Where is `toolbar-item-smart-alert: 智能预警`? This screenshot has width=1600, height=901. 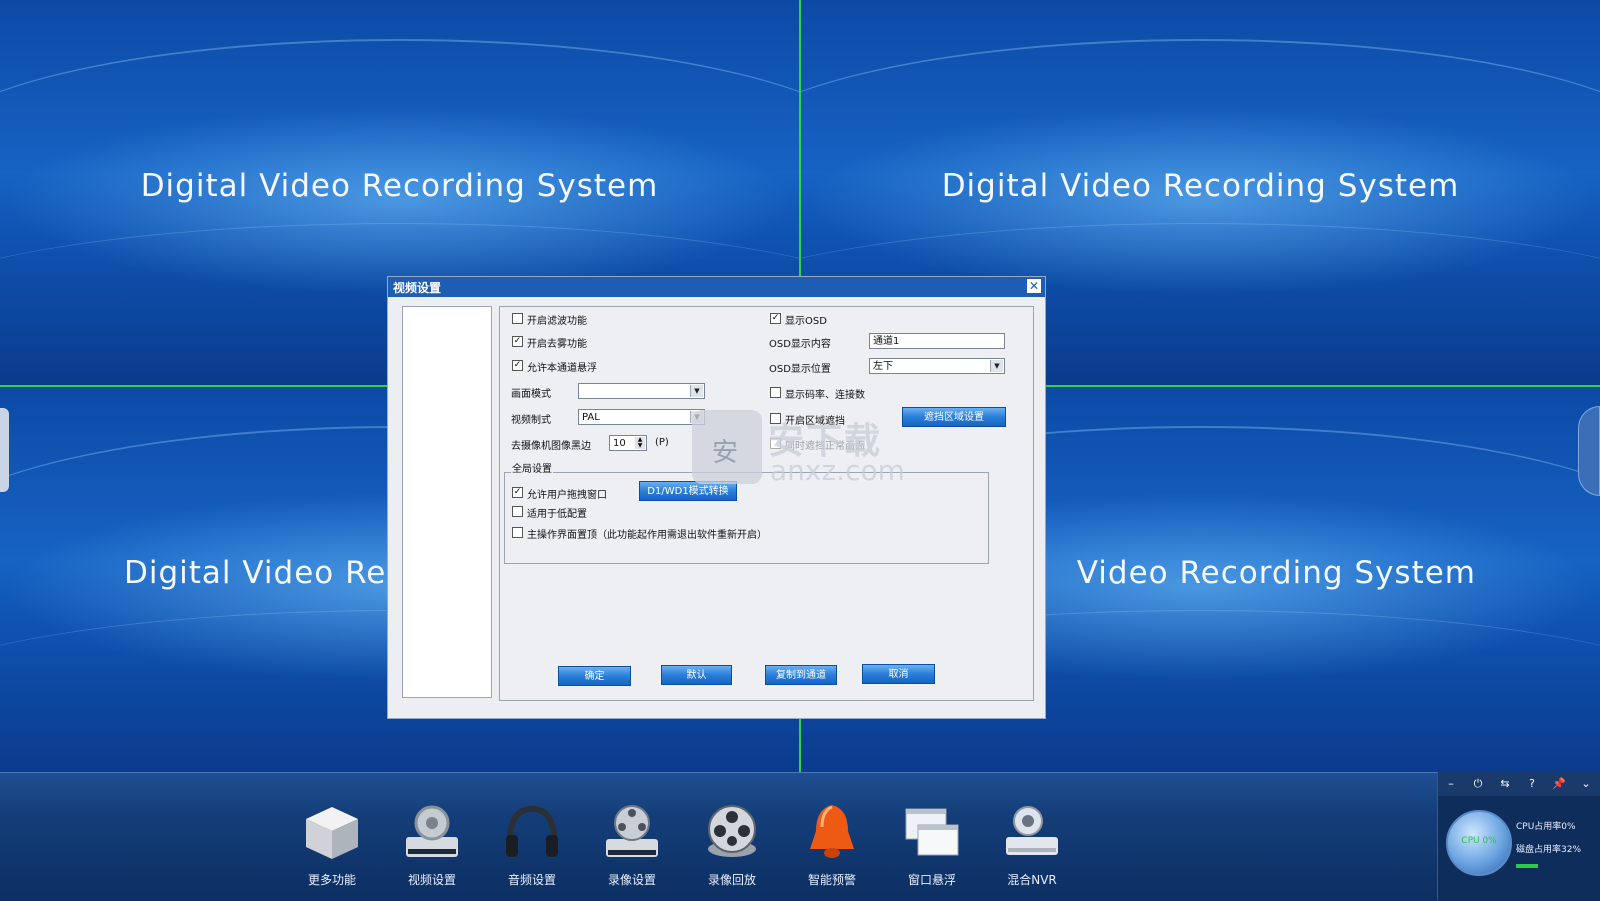
toolbar-item-smart-alert: 智能预警 is located at coordinates (832, 849).